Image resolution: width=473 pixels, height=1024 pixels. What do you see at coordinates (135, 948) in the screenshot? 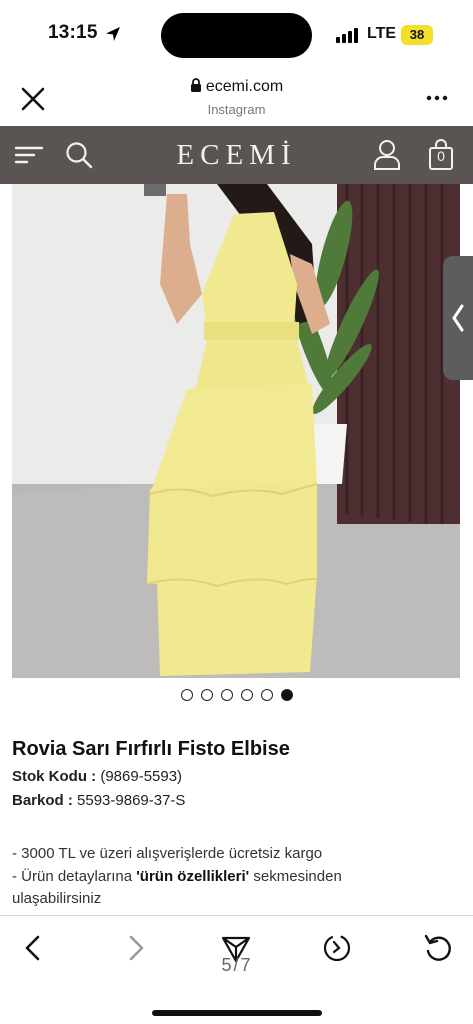
I see `forward-icon` at bounding box center [135, 948].